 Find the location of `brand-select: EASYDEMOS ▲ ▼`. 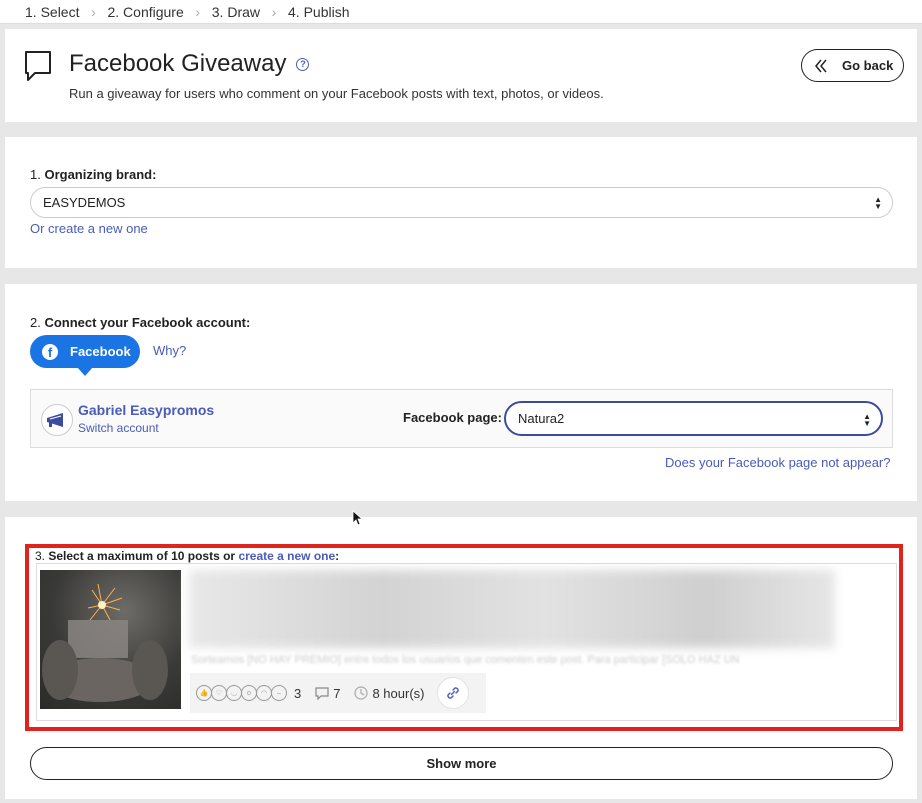

brand-select: EASYDEMOS ▲ ▼ is located at coordinates (461, 202).